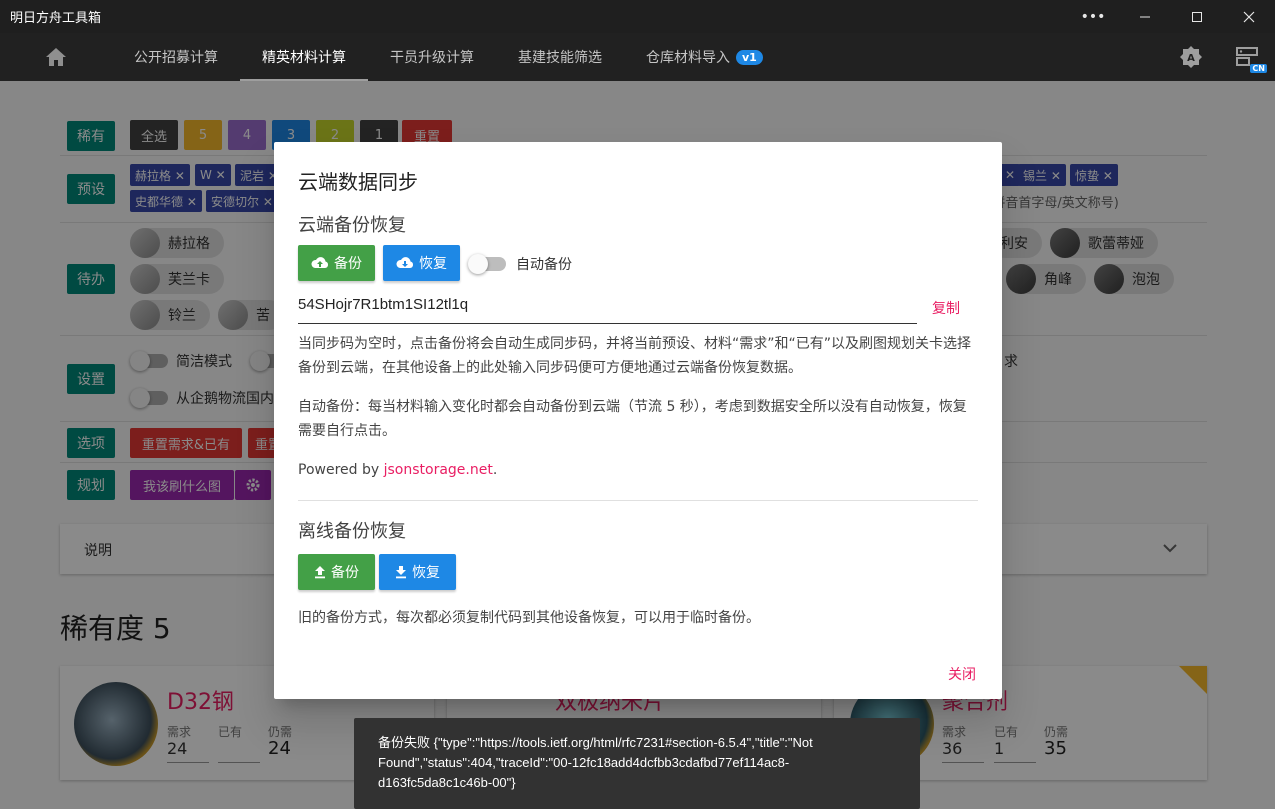 Image resolution: width=1275 pixels, height=809 pixels. I want to click on jsonstorage-link: jsonstorage.net, so click(438, 470).